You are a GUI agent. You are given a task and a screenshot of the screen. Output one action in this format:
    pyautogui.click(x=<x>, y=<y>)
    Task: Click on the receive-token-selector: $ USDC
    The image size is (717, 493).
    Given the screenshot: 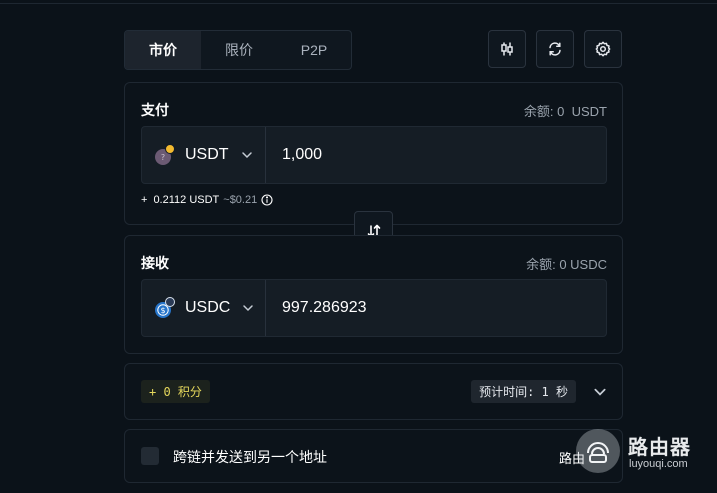 What is the action you would take?
    pyautogui.click(x=204, y=308)
    